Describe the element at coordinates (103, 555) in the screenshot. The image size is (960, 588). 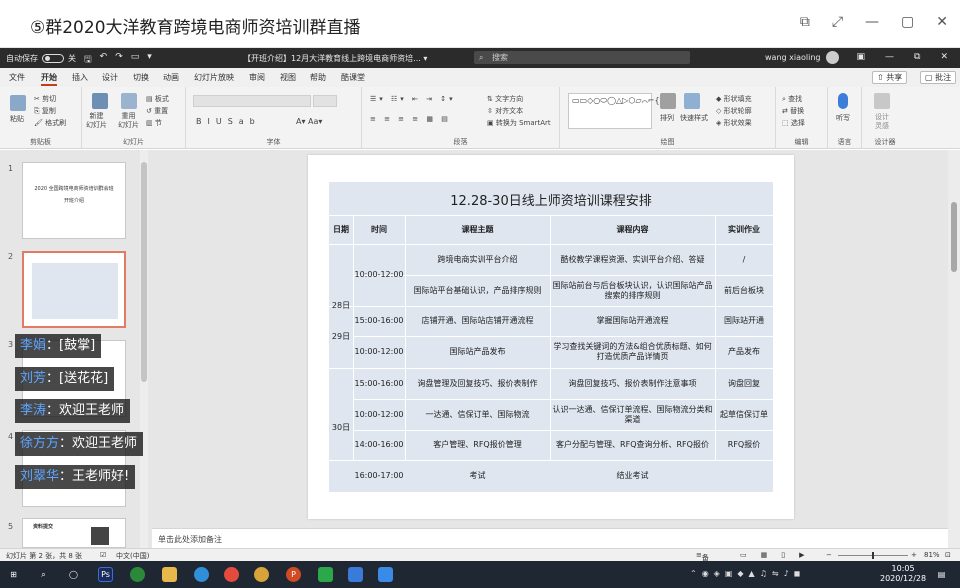
I see `spellcheck-icon: ☑` at that location.